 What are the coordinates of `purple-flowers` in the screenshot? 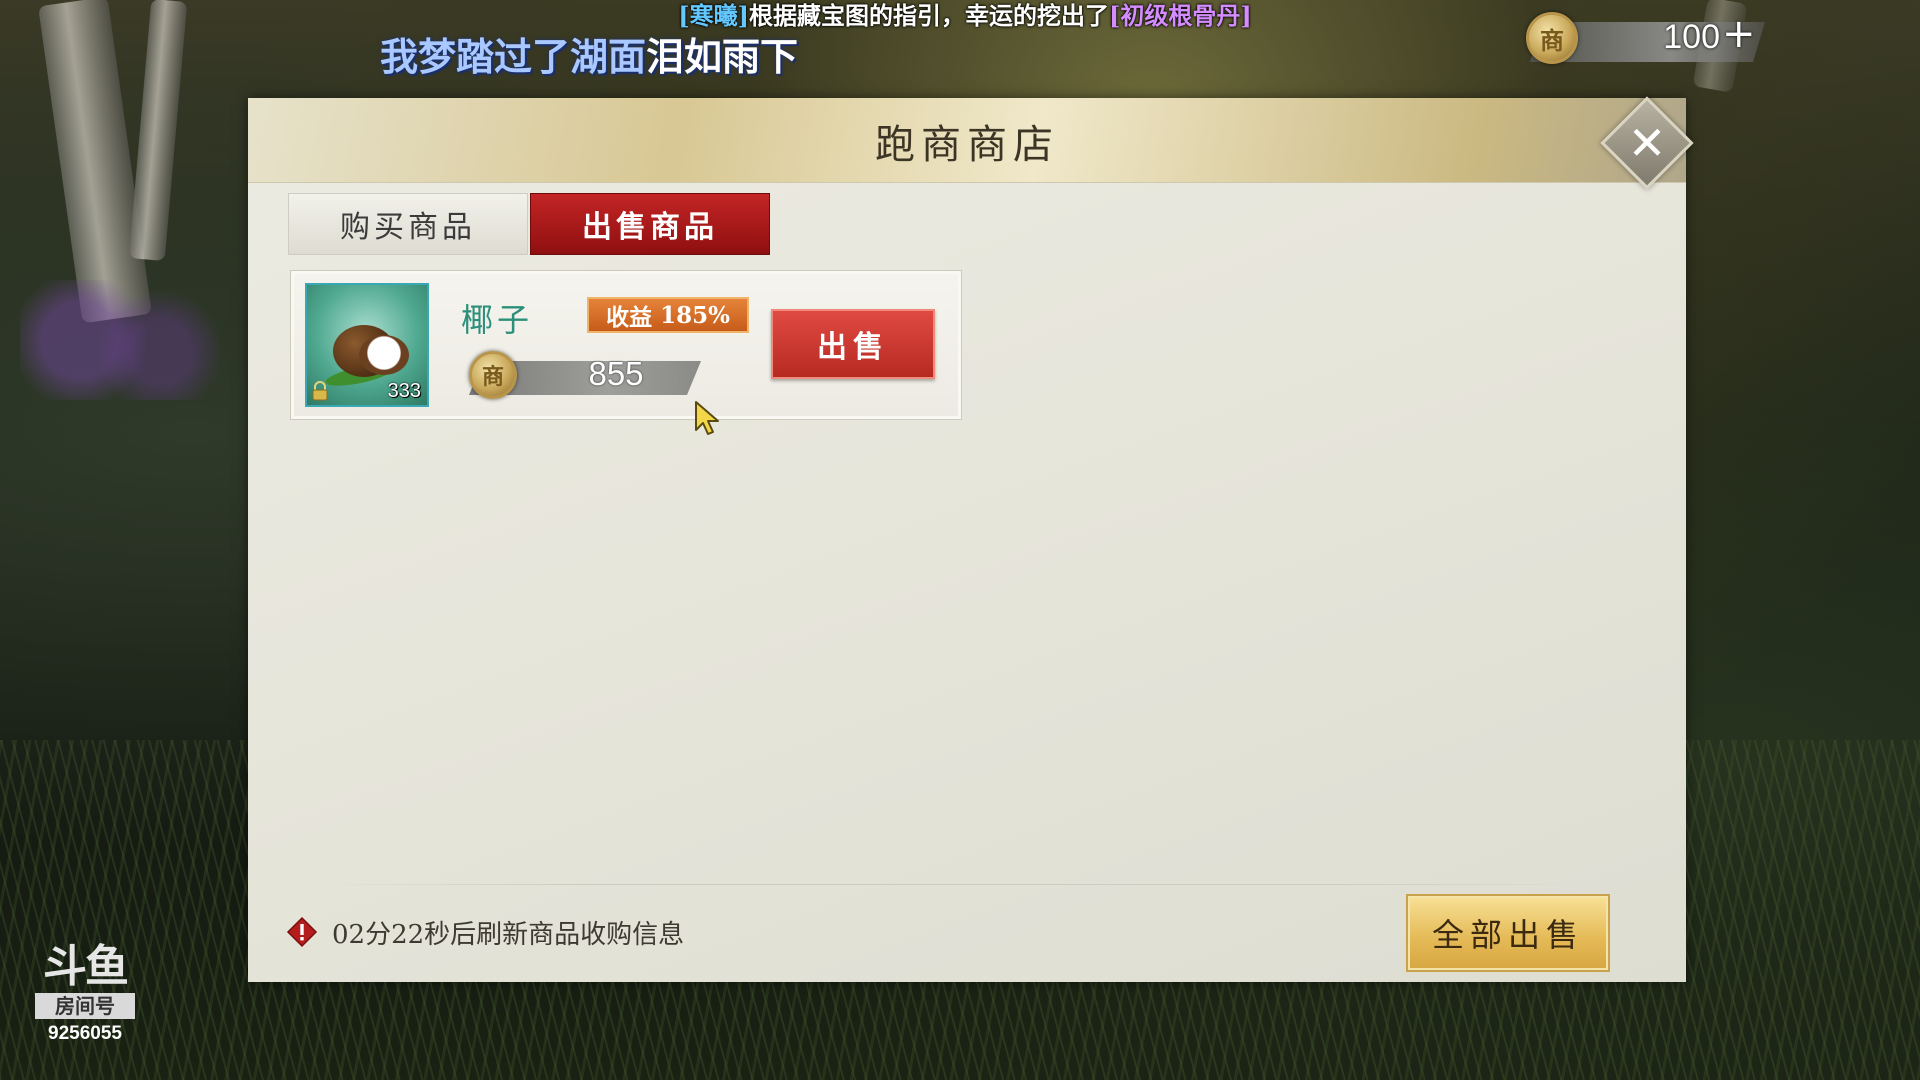 It's located at (120, 340).